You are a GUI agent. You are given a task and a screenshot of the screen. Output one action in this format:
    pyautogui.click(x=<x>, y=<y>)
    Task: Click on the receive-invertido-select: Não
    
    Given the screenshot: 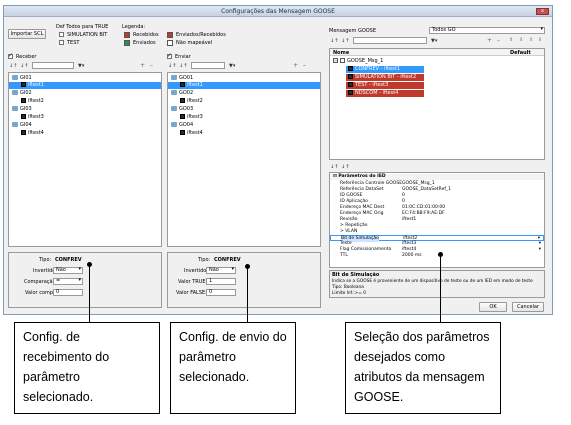 What is the action you would take?
    pyautogui.click(x=68, y=270)
    